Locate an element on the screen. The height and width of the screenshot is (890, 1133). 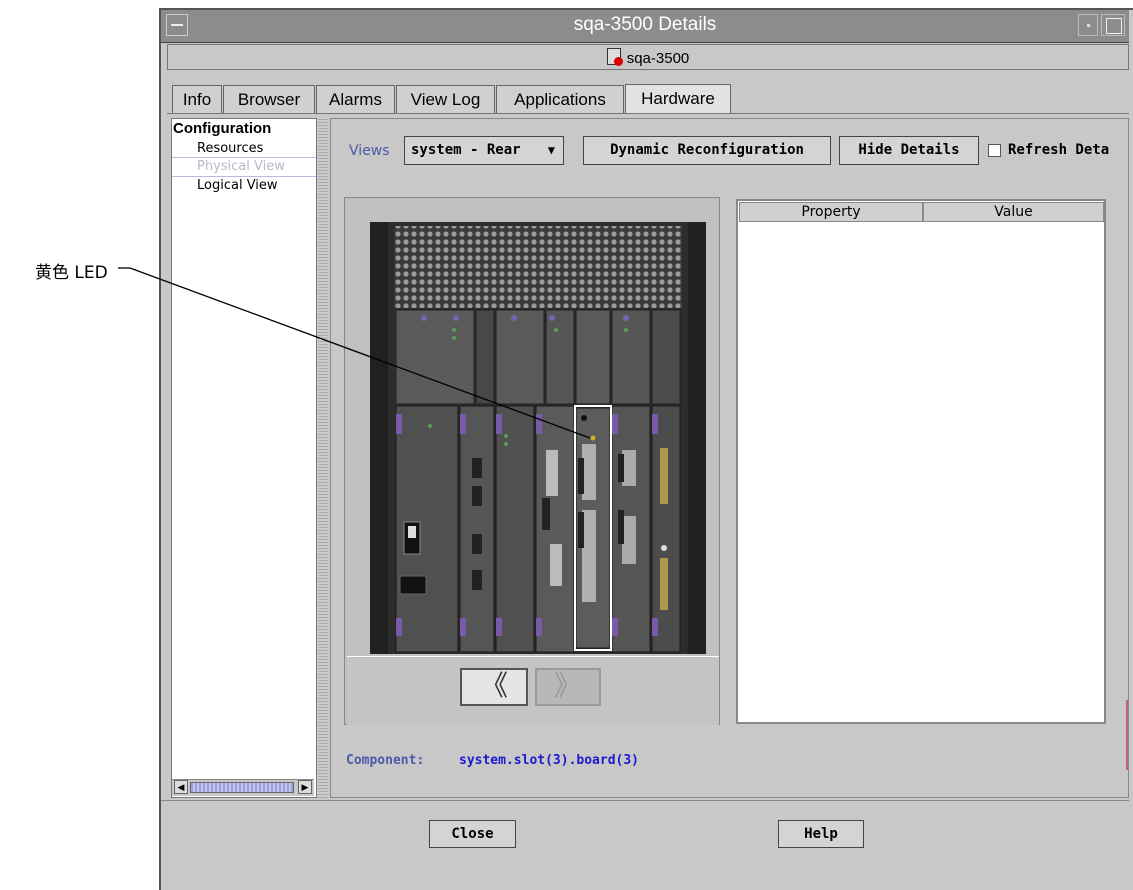
callout-leader-line is located at coordinates (354, 353).